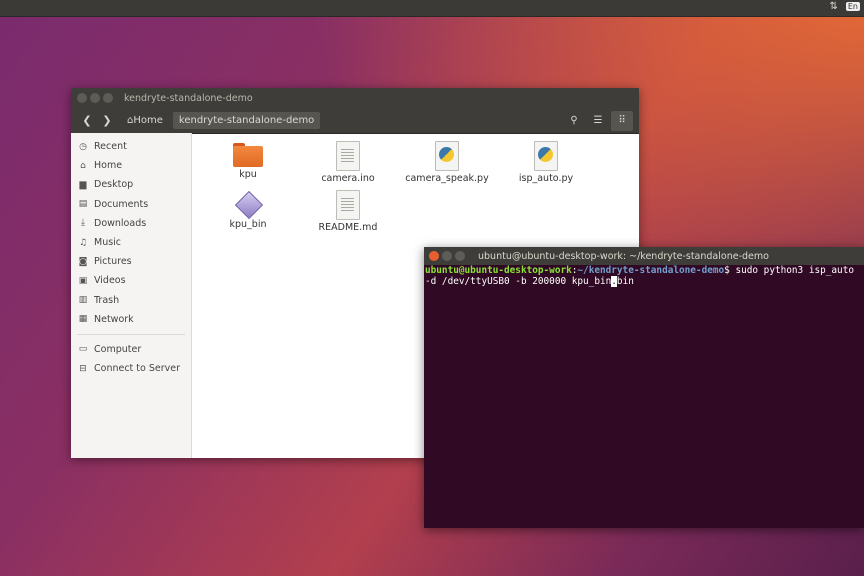  I want to click on sidebar-item-trash: ▥ Trash, so click(131, 300).